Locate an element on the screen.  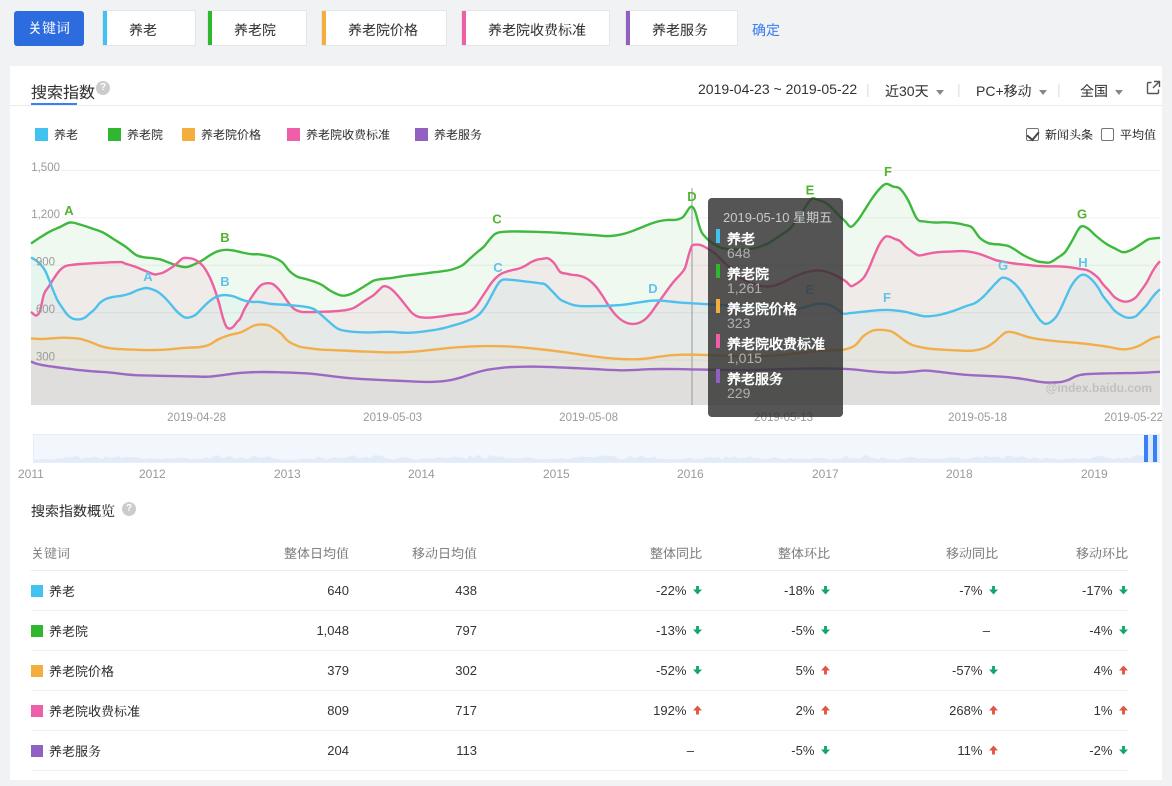
svg-text: 1,500 is located at coordinates (45, 168).